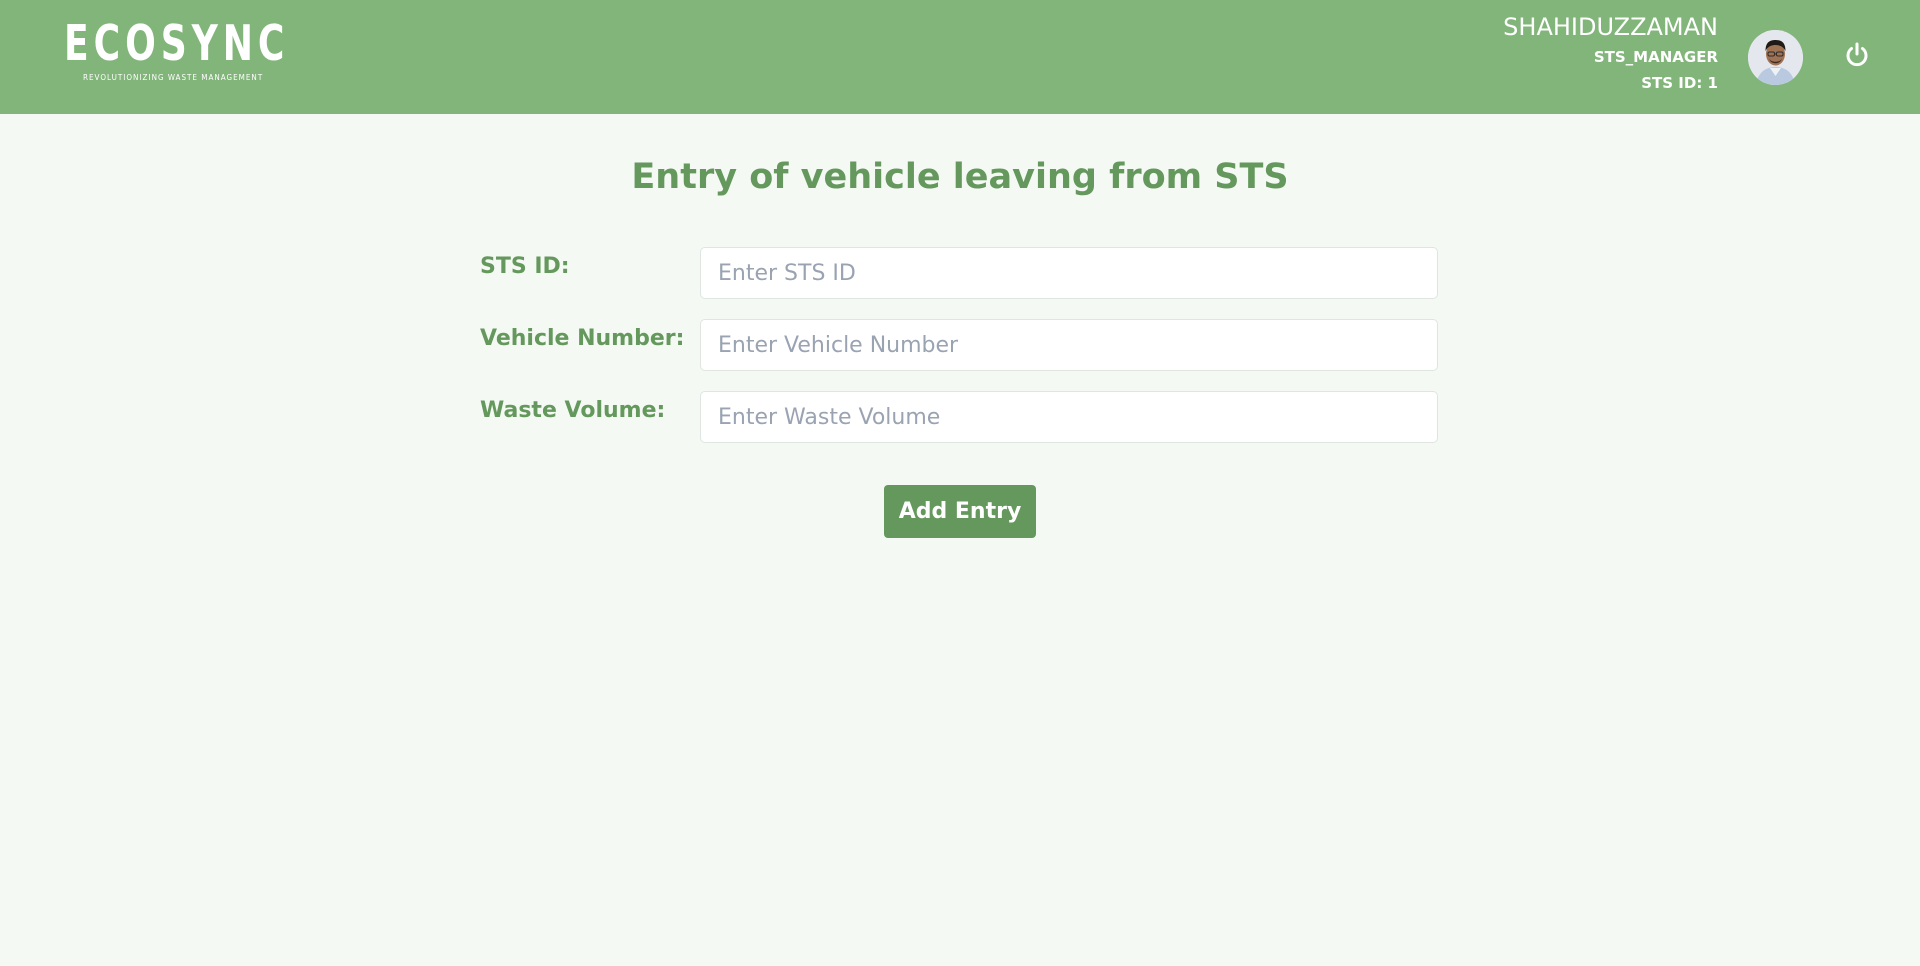 This screenshot has height=966, width=1920. I want to click on vehicle-number-label: Vehicle Number:, so click(582, 338).